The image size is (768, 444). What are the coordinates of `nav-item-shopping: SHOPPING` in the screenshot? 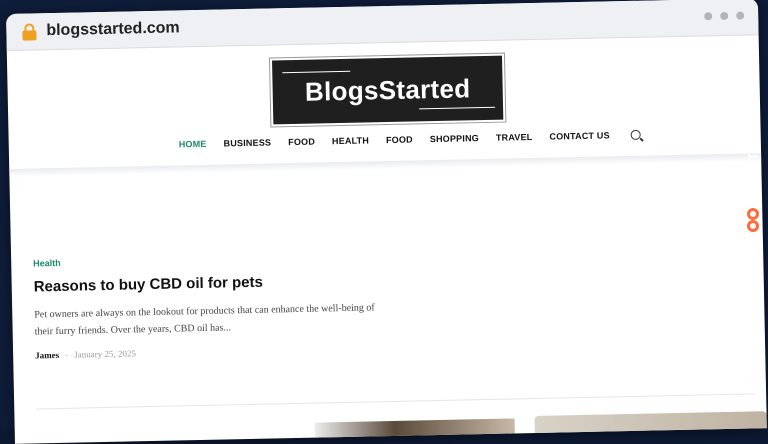 It's located at (454, 138).